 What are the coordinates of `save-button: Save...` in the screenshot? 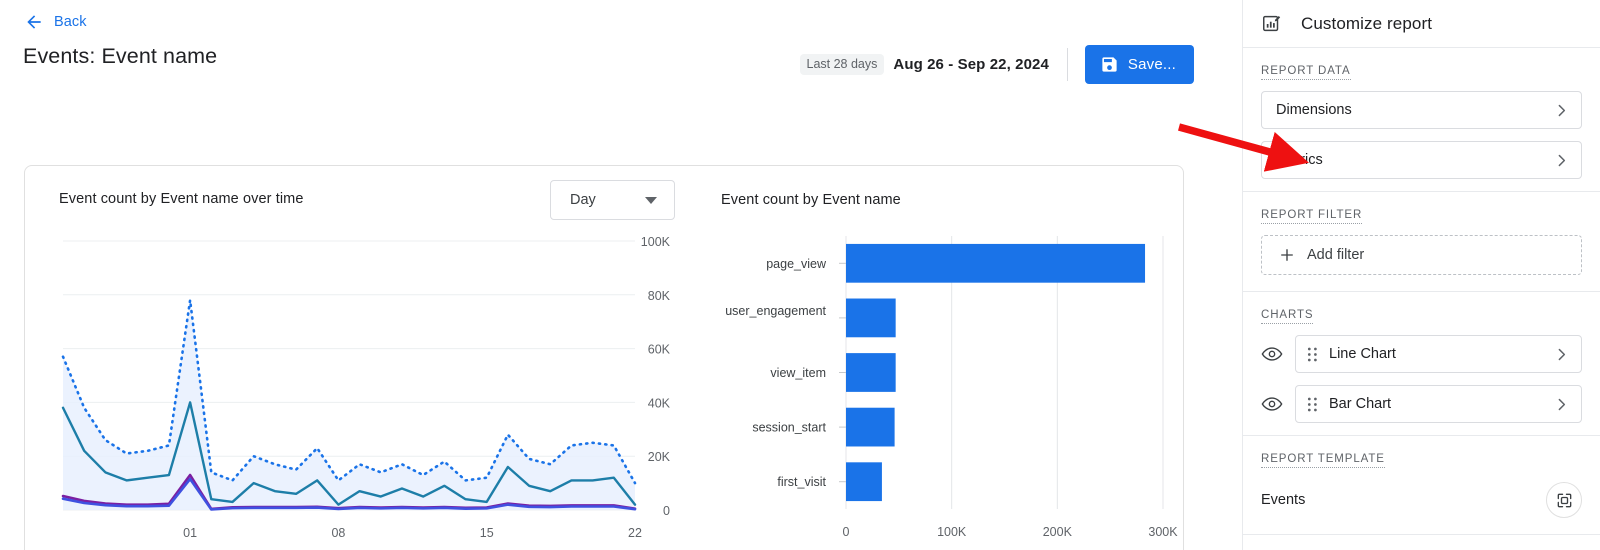 It's located at (1139, 64).